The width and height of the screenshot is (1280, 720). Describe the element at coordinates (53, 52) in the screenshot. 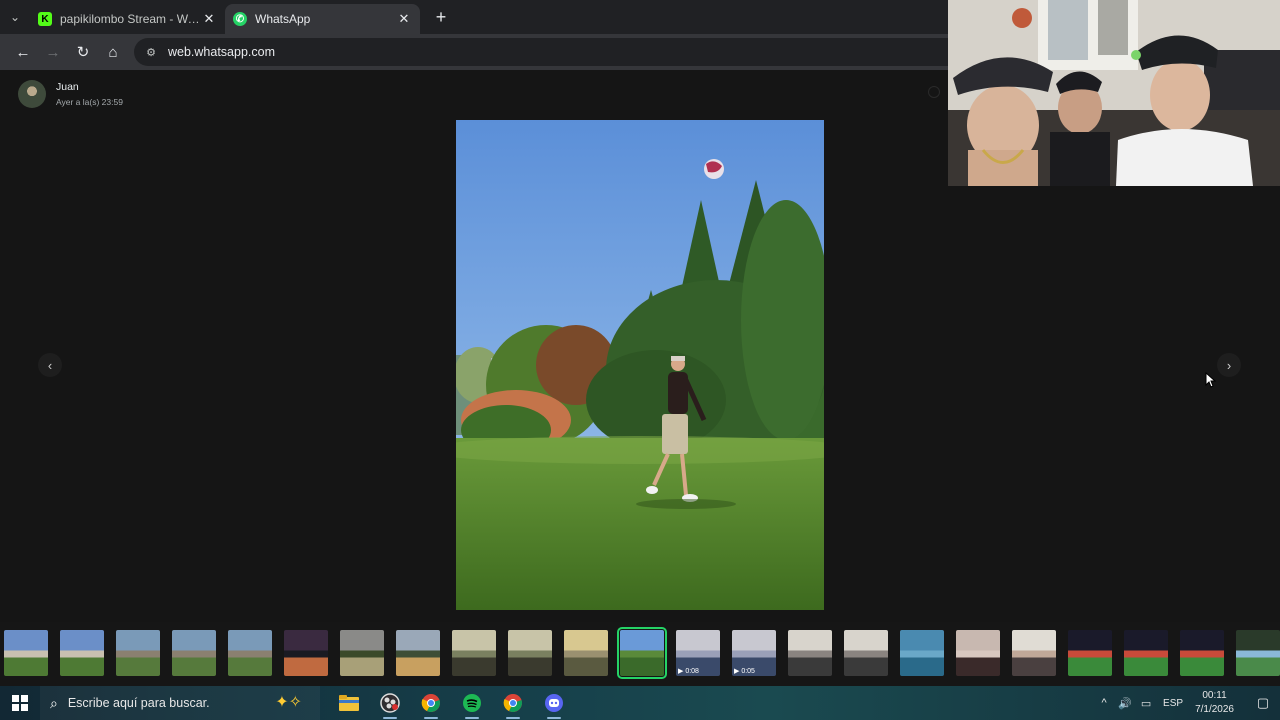

I see `forward-icon: →` at that location.